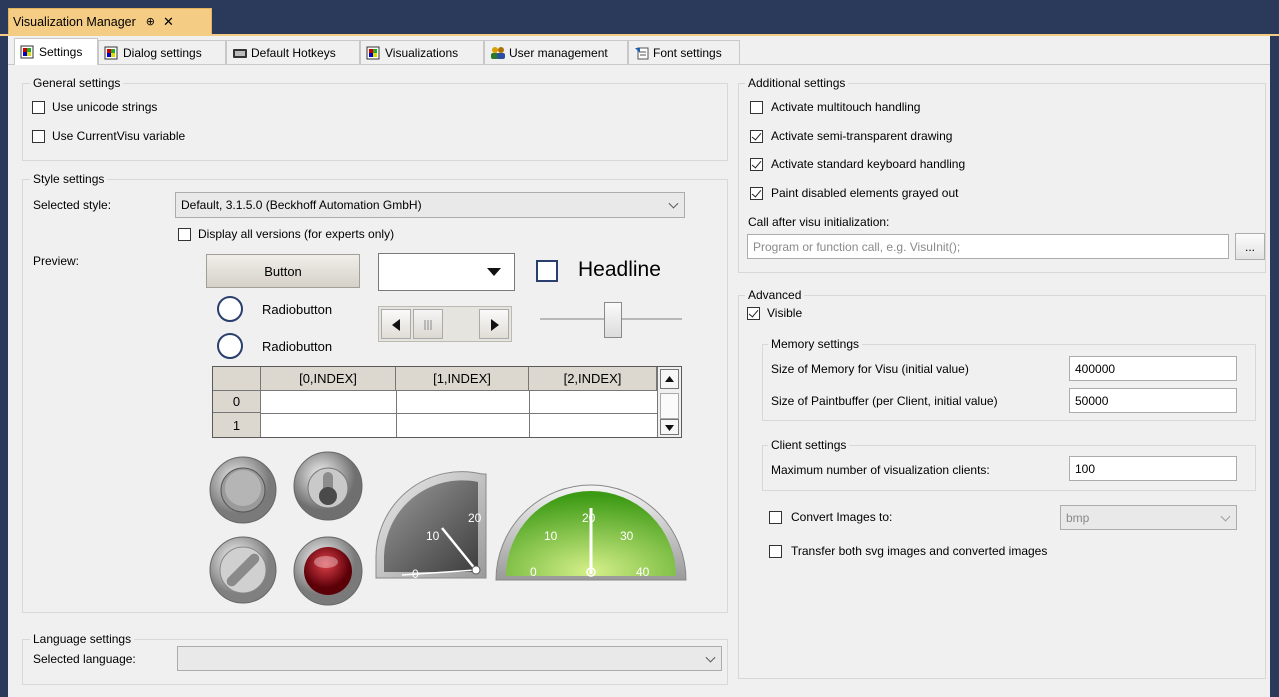  I want to click on visible-checkbox, so click(753, 313).